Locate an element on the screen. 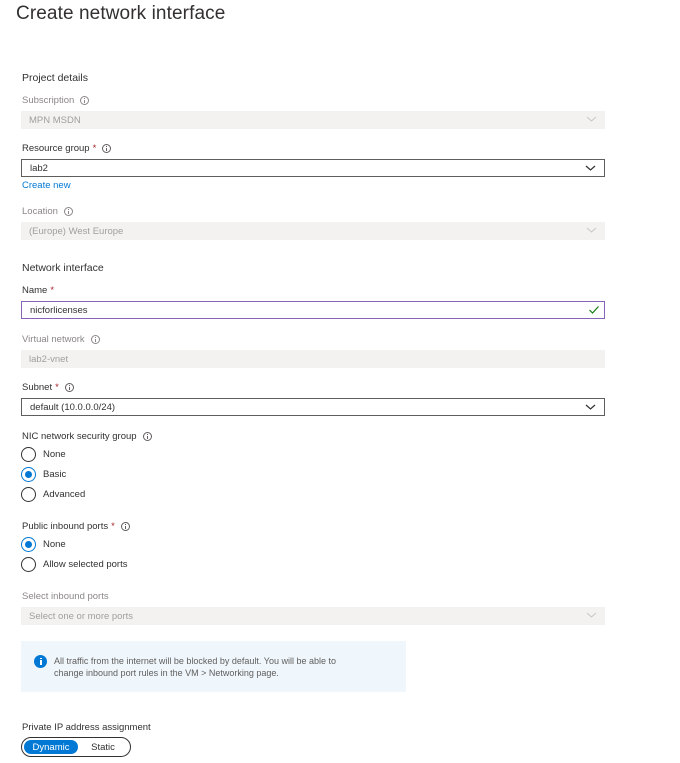 The width and height of the screenshot is (680, 763). public-ports-option-none-label: None is located at coordinates (54, 544).